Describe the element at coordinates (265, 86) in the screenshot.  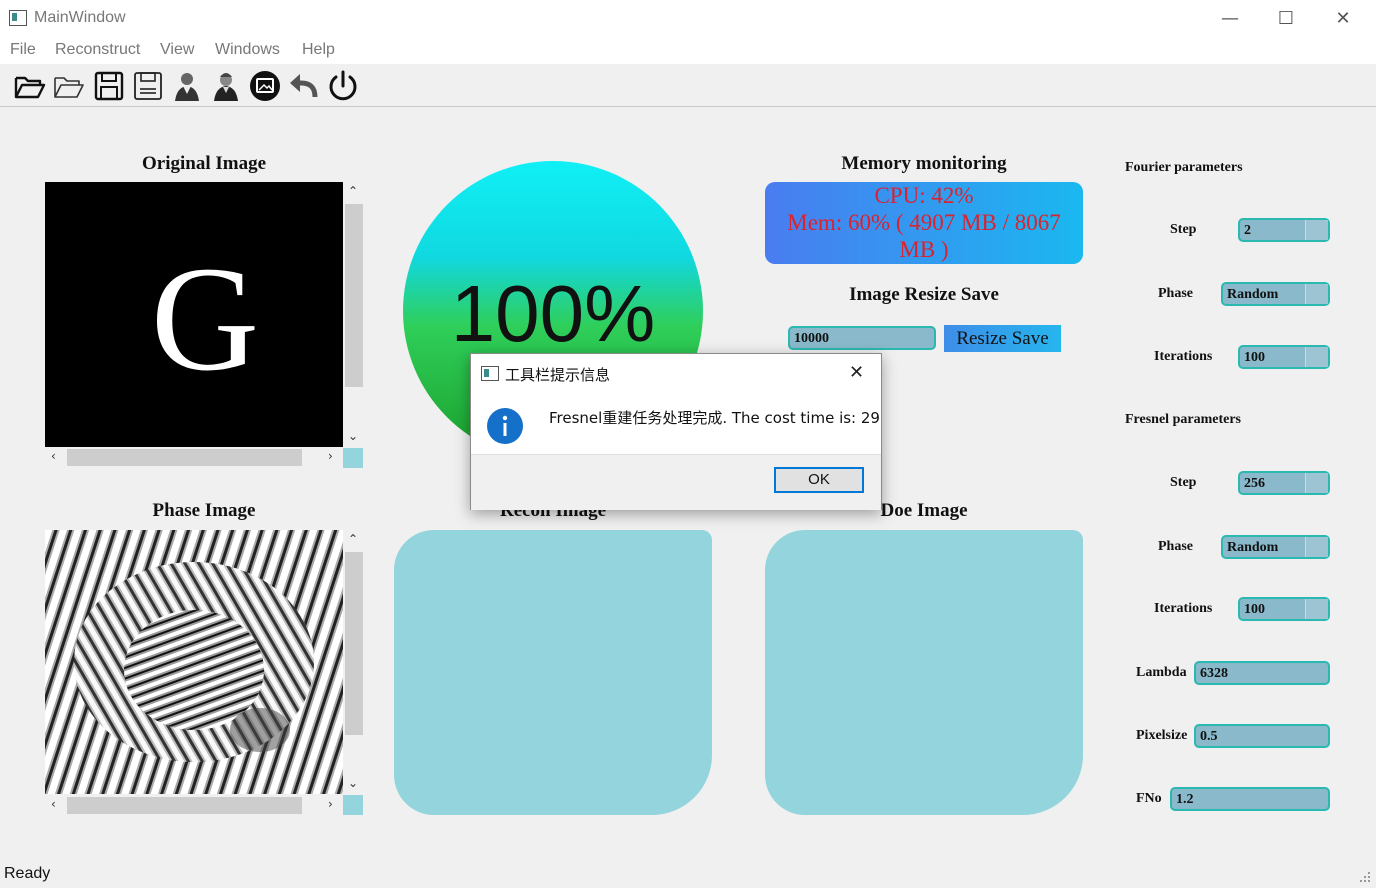
I see `view-image-icon` at that location.